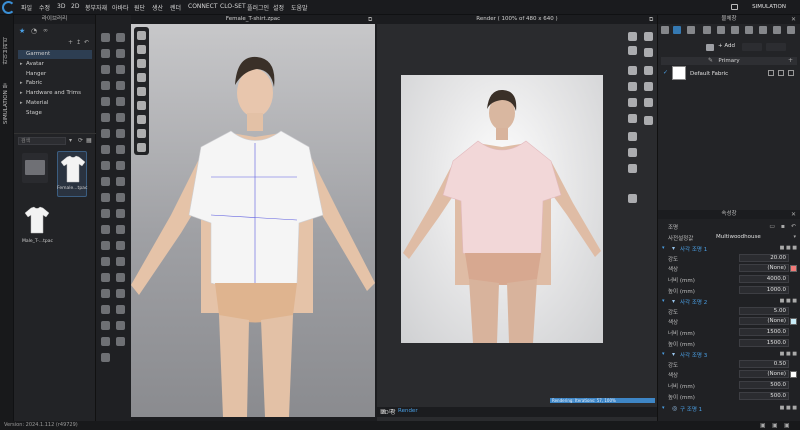  I want to click on fabric-swatch, so click(679, 73).